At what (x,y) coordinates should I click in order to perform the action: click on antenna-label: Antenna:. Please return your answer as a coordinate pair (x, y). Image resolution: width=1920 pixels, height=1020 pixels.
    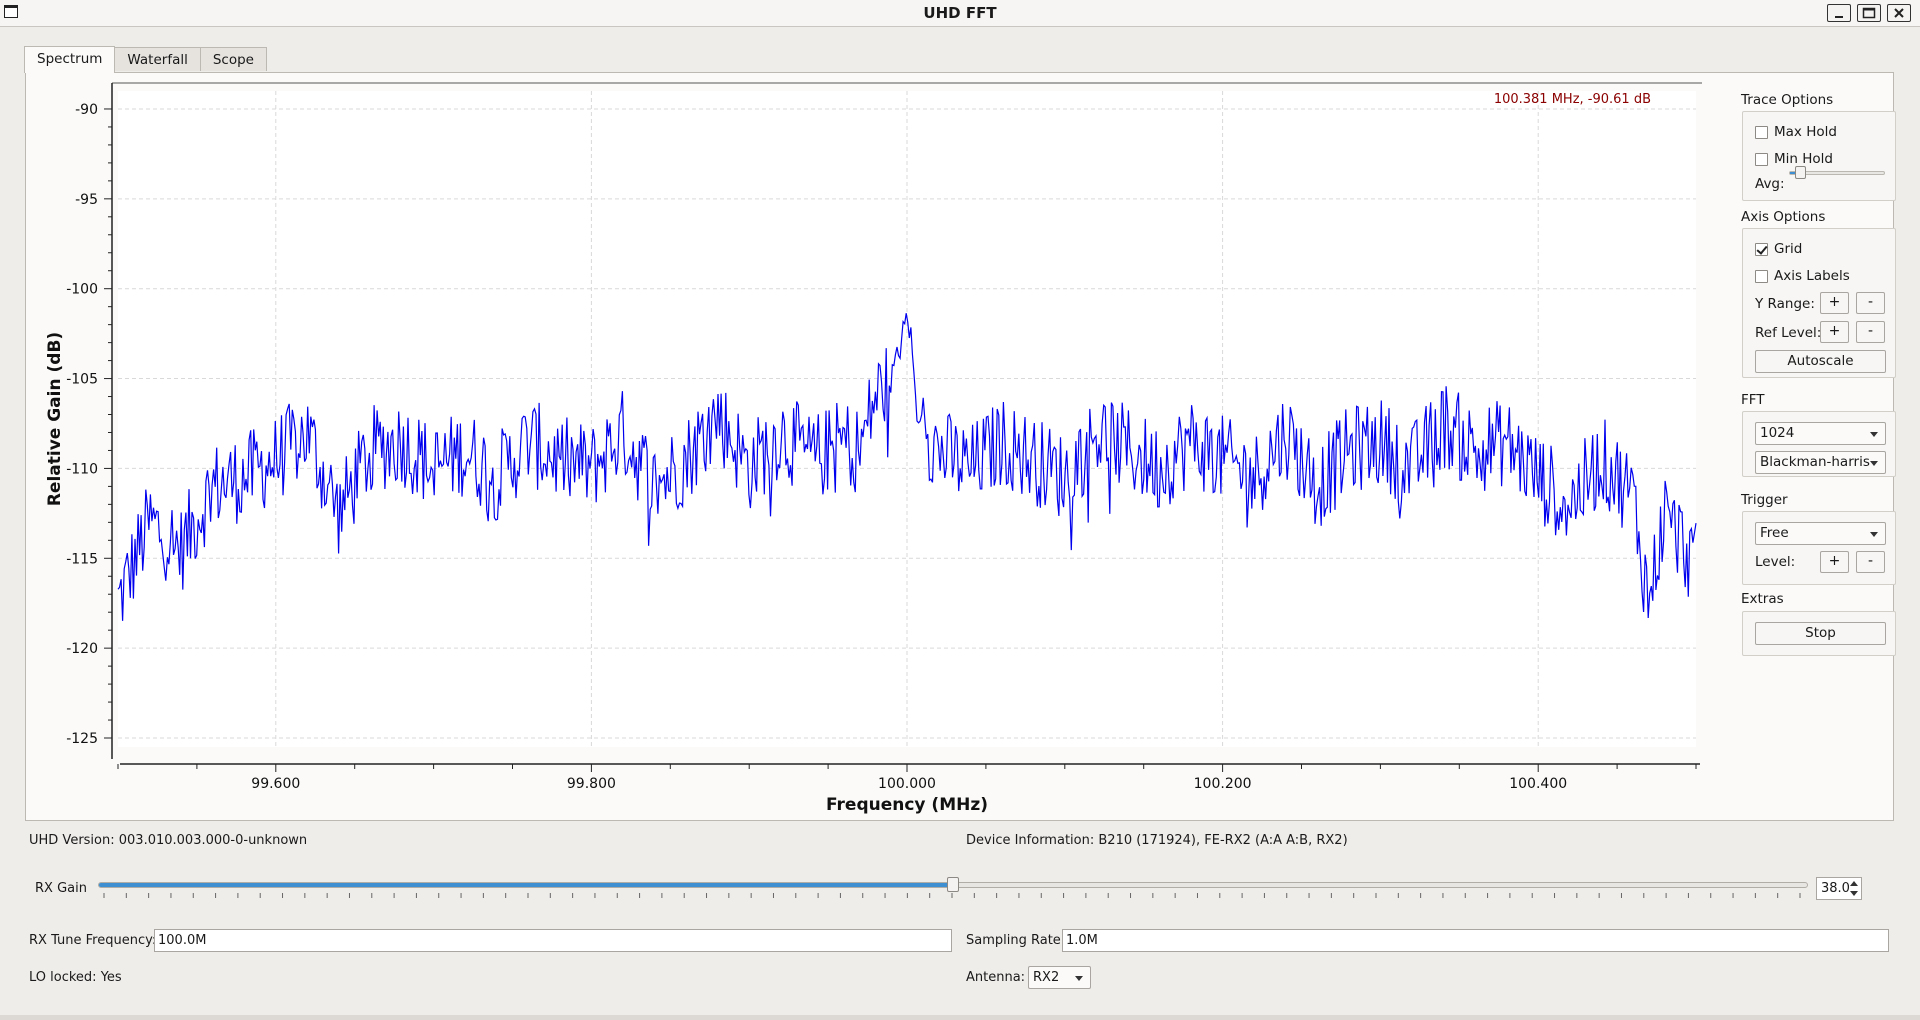
    Looking at the image, I should click on (996, 977).